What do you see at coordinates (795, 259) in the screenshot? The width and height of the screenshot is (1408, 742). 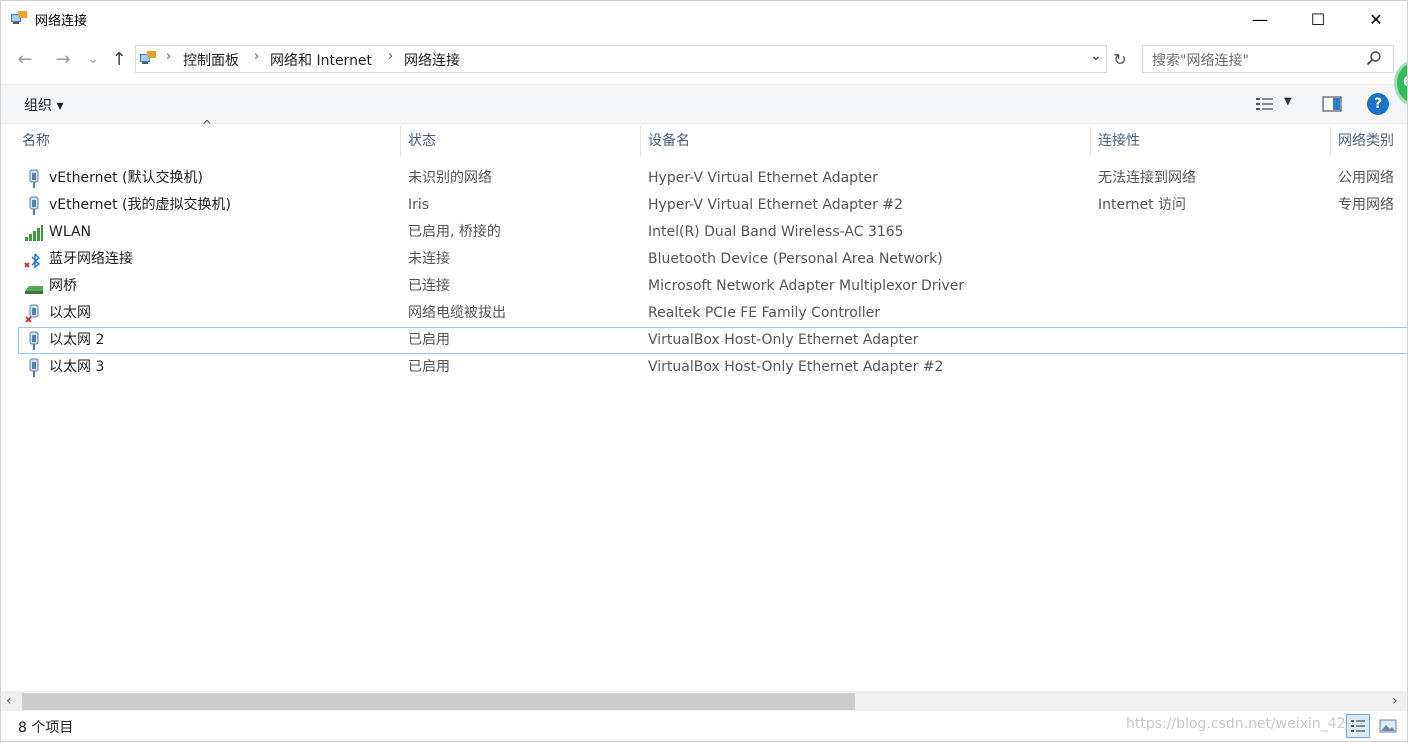 I see `connection-device: Bluetooth Device (Personal Area Network)` at bounding box center [795, 259].